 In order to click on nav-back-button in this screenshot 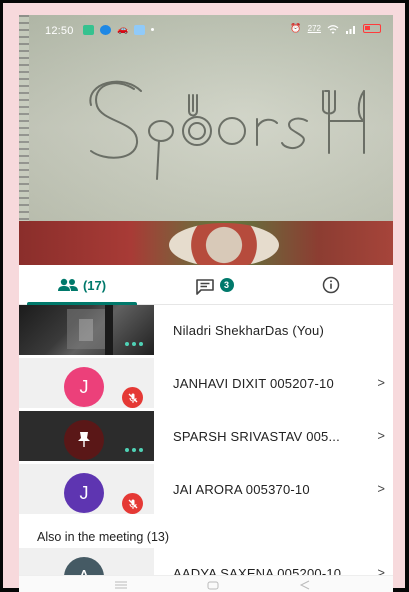, I will do `click(305, 585)`.